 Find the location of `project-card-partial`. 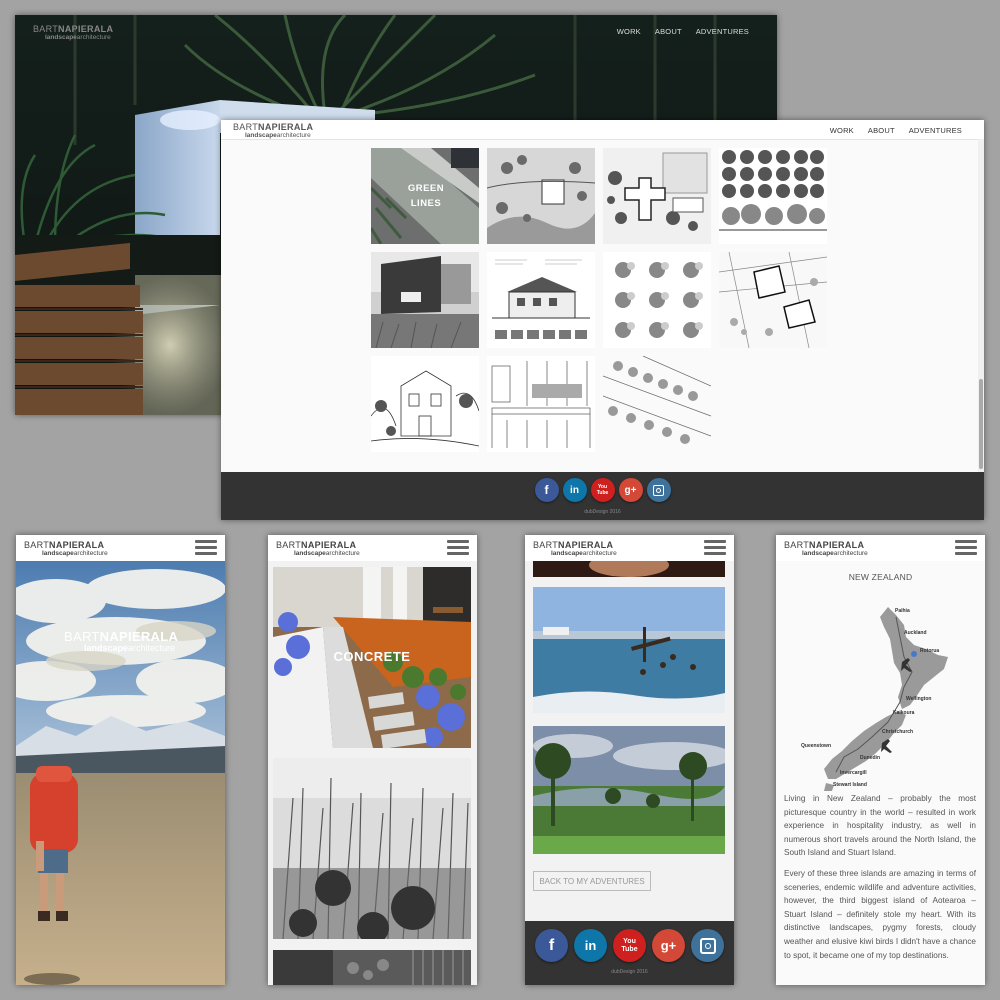

project-card-partial is located at coordinates (372, 967).